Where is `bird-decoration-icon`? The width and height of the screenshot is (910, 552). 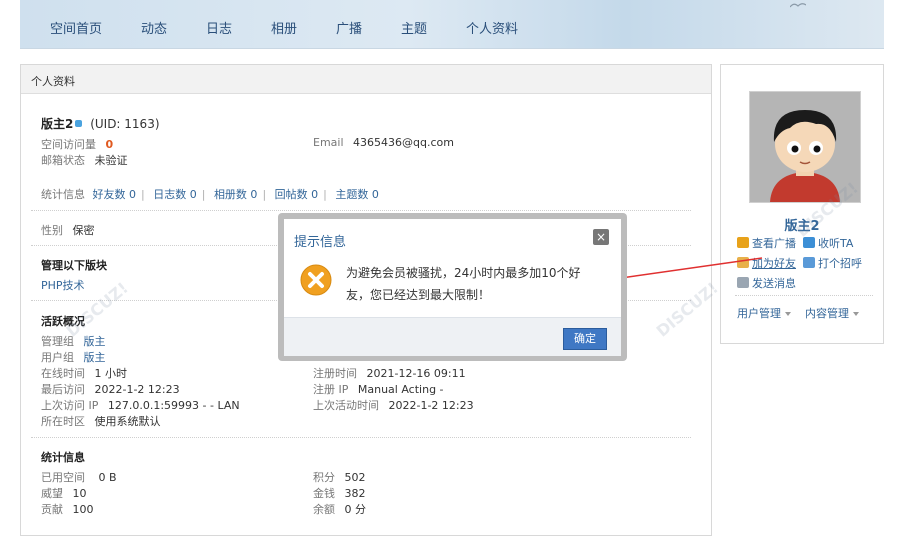
bird-decoration-icon is located at coordinates (798, 5).